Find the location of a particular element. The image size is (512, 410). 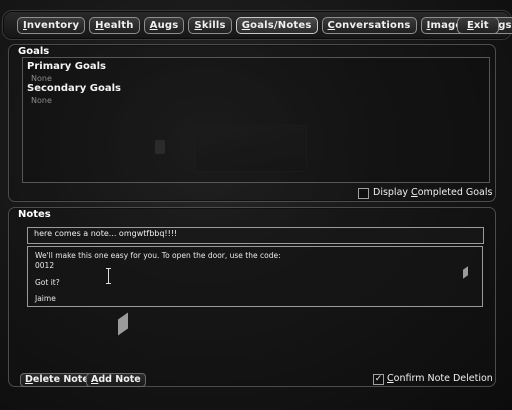

note-line: 0012 is located at coordinates (45, 265).